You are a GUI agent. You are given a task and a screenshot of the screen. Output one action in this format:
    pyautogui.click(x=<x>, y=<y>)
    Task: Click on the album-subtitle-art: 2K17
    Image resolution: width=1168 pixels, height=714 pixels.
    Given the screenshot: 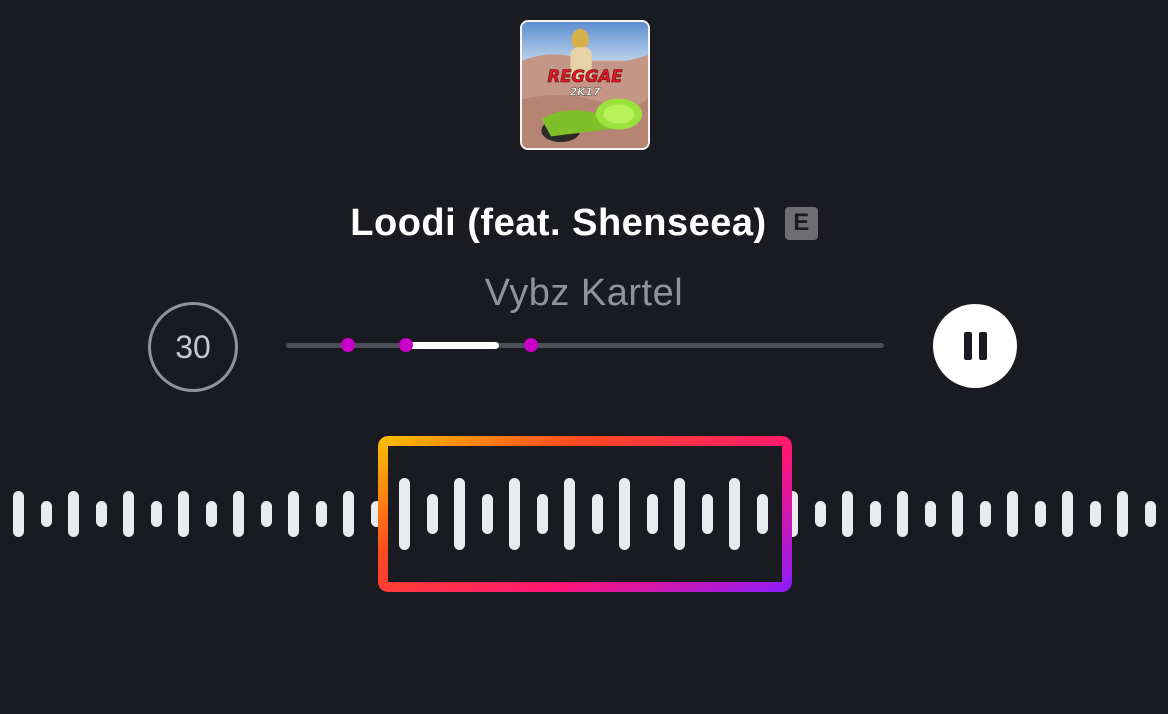 What is the action you would take?
    pyautogui.click(x=585, y=92)
    